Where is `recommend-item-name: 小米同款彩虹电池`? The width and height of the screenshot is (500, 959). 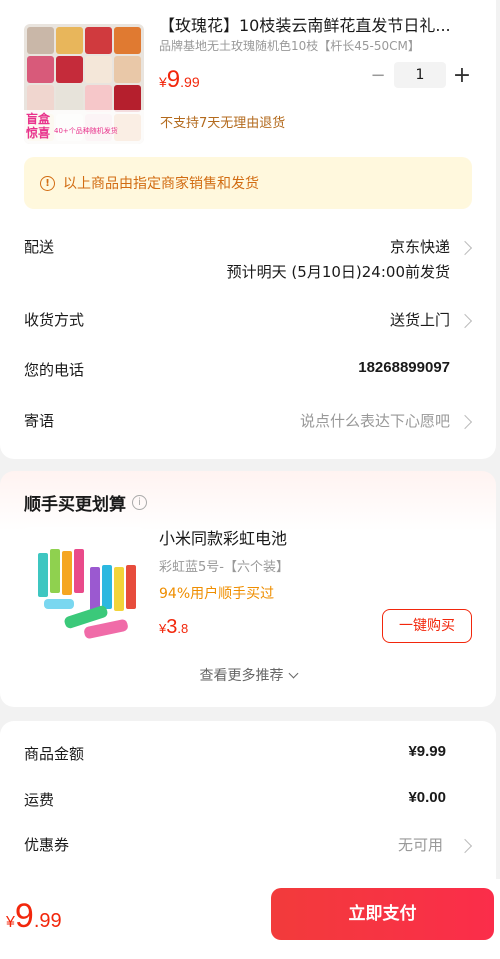 recommend-item-name: 小米同款彩虹电池 is located at coordinates (223, 537).